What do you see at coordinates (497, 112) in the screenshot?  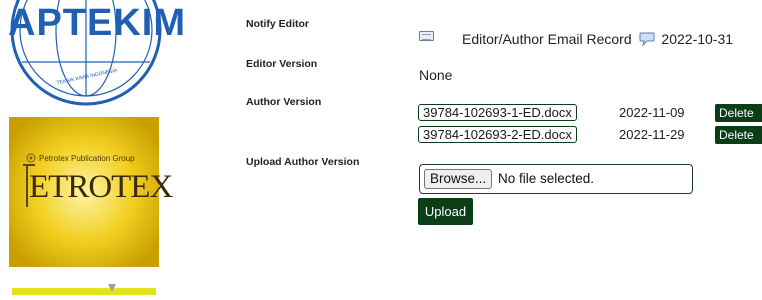 I see `author-file-link: 39784-102693-1-ED.docx` at bounding box center [497, 112].